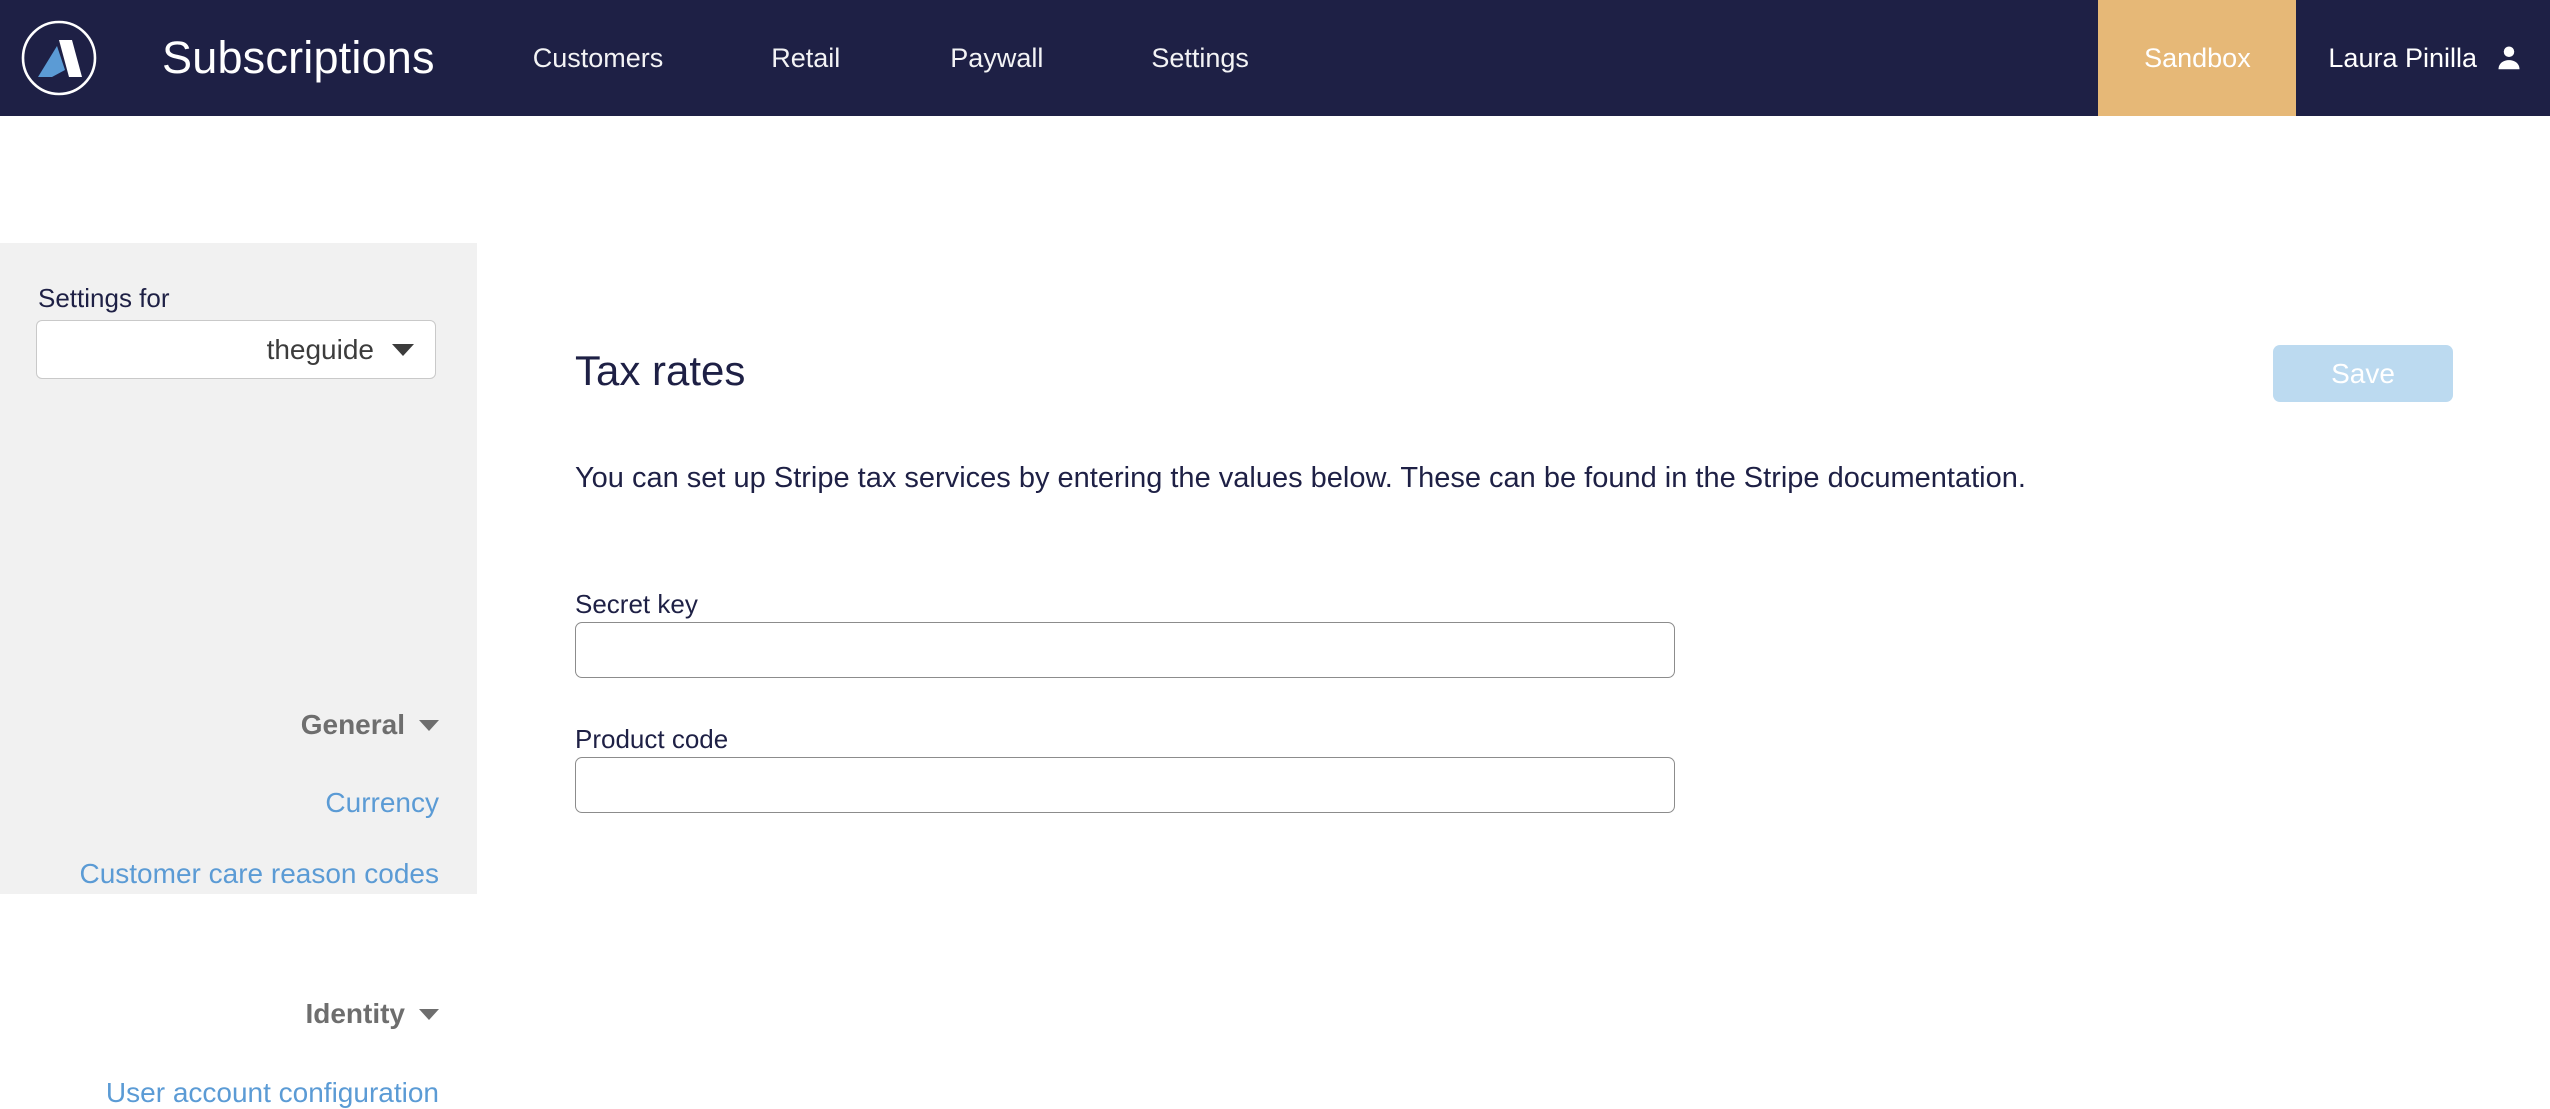 The height and width of the screenshot is (1109, 2550). Describe the element at coordinates (382, 803) in the screenshot. I see `sidebar-item-currency: Currency` at that location.